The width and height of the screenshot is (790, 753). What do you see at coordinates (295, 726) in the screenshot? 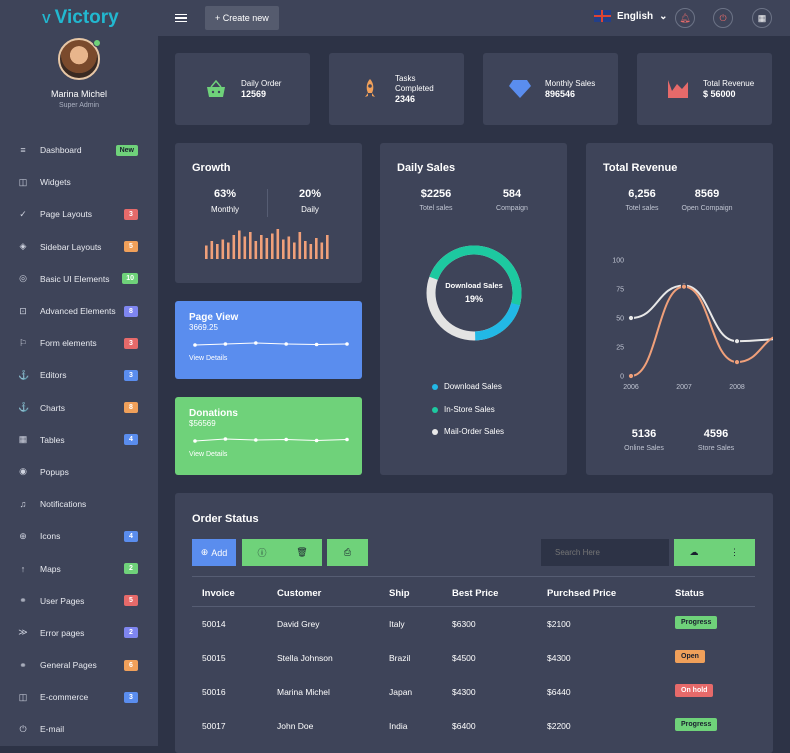
I see `table-cell-customer: John Doe` at bounding box center [295, 726].